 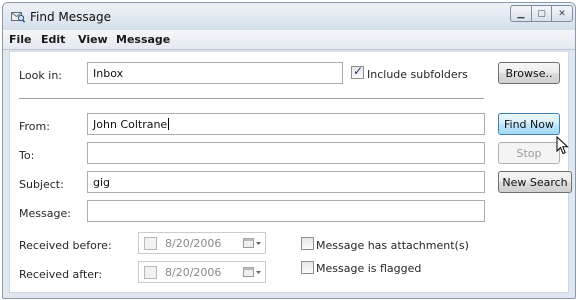 What do you see at coordinates (251, 99) in the screenshot?
I see `divider` at bounding box center [251, 99].